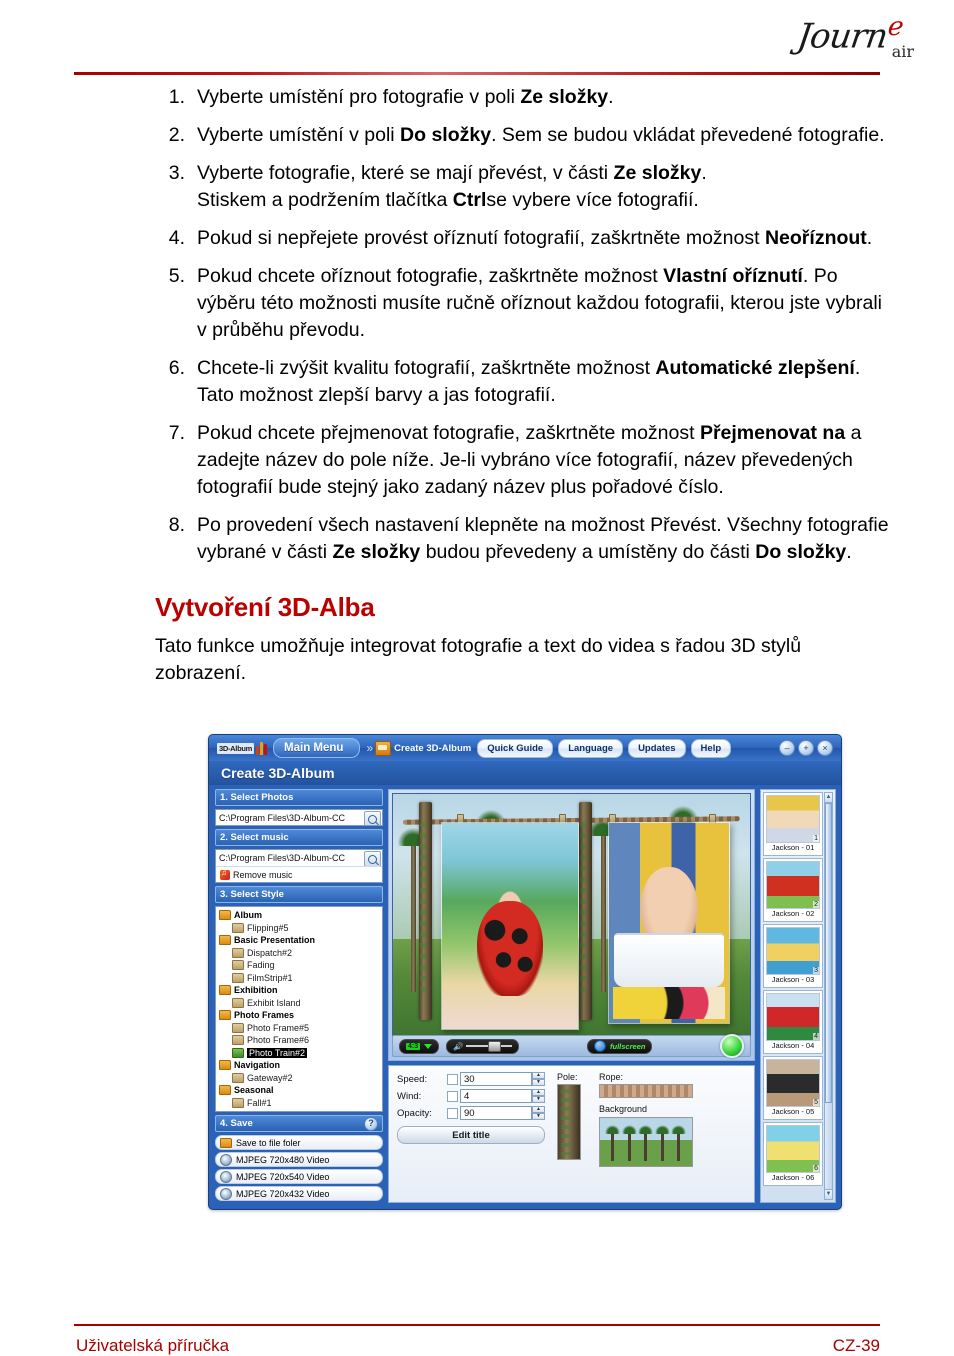 This screenshot has height=1356, width=954. What do you see at coordinates (828, 1194) in the screenshot?
I see `scroll-down-icon: ▼` at bounding box center [828, 1194].